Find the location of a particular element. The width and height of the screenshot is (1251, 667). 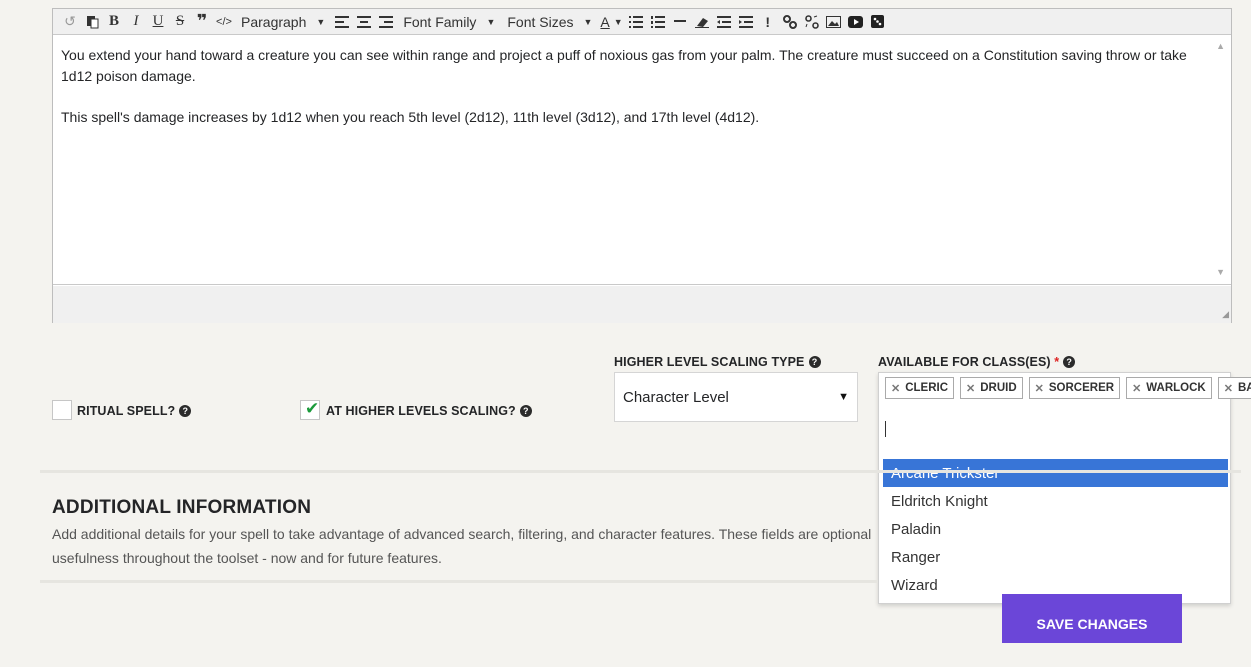

outdent-icon is located at coordinates (724, 22).